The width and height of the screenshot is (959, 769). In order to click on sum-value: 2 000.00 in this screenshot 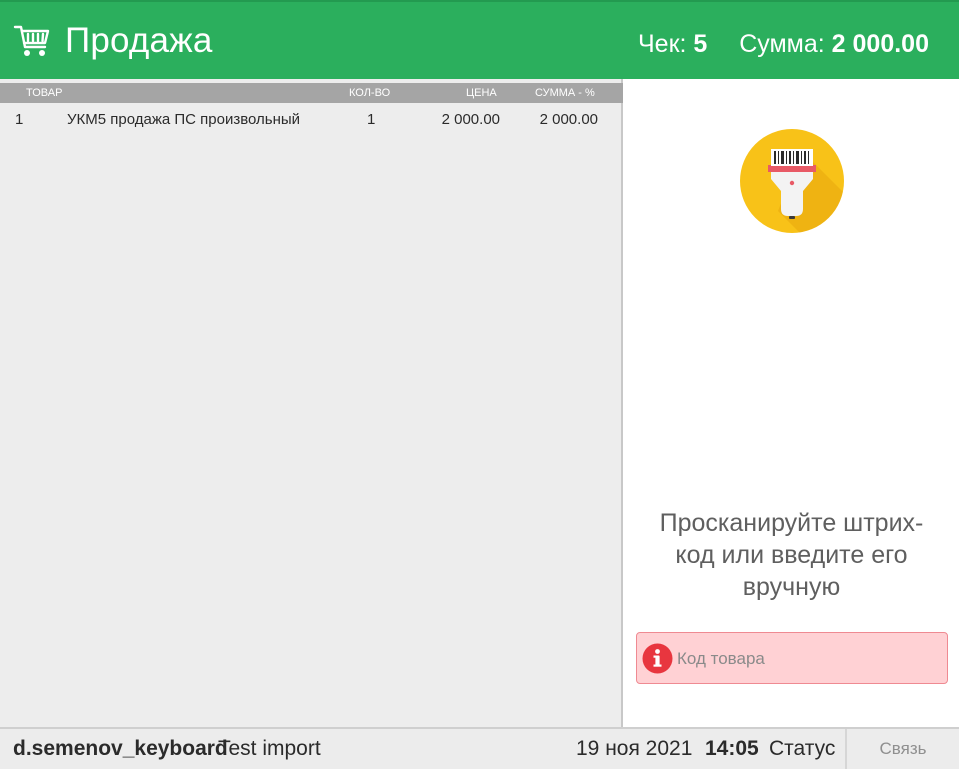, I will do `click(880, 44)`.